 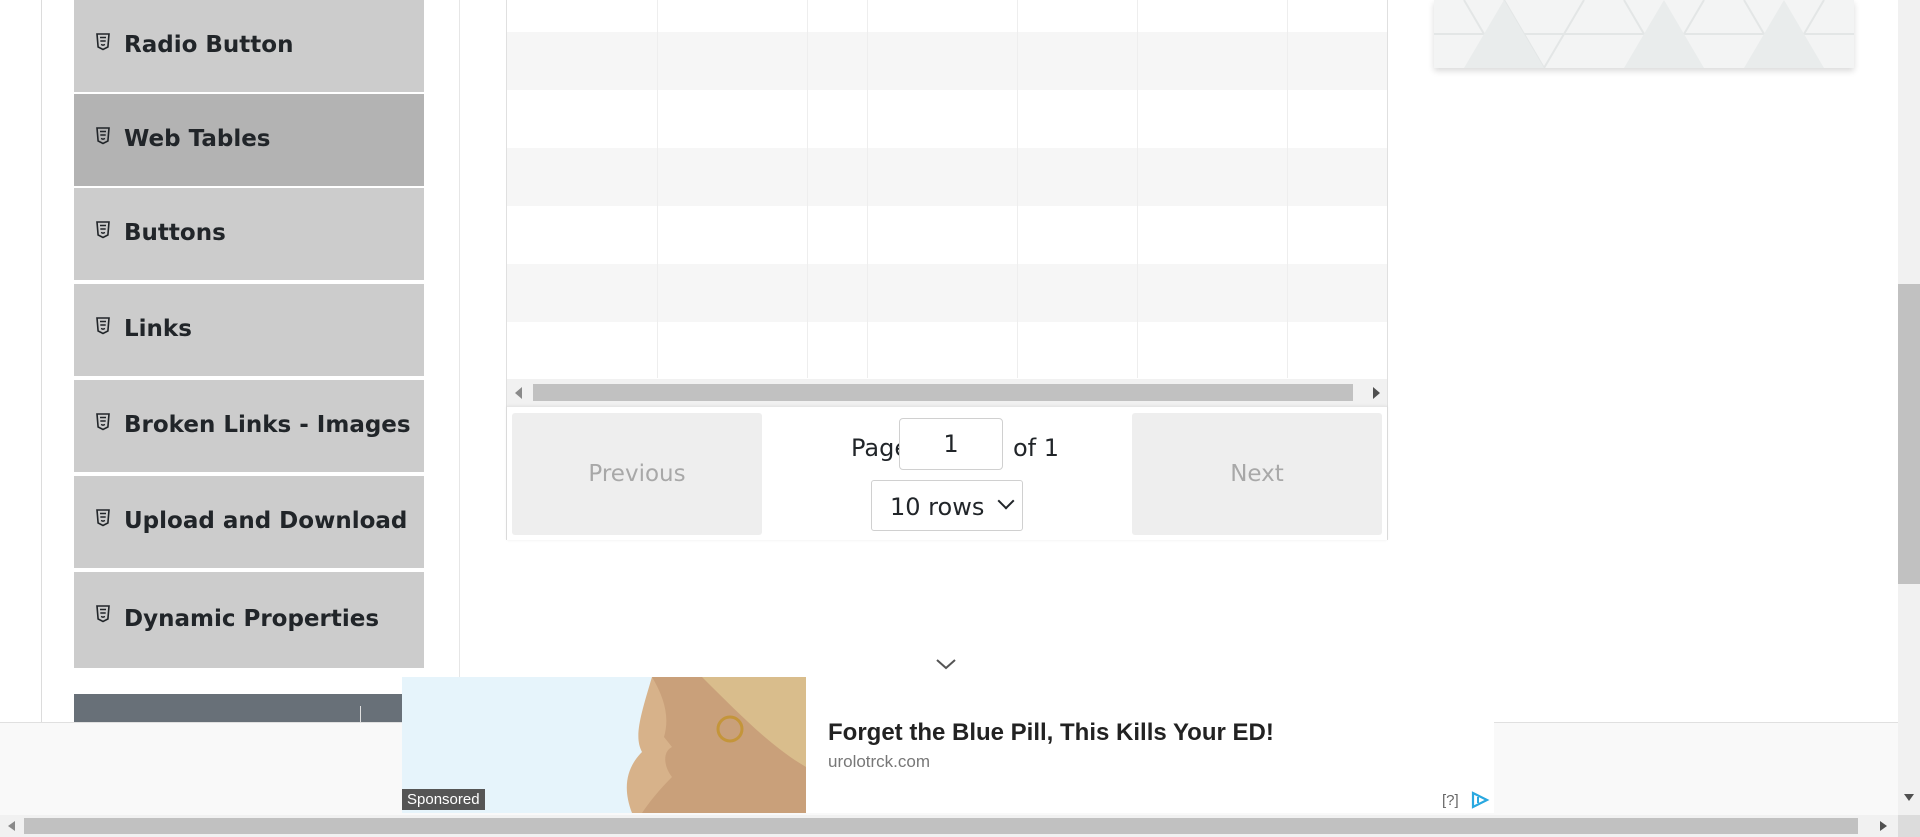 What do you see at coordinates (175, 233) in the screenshot?
I see `sidebar-item-label: Buttons` at bounding box center [175, 233].